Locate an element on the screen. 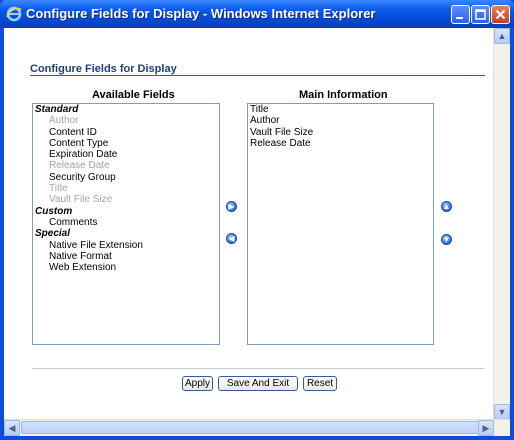  available-field-option: Expiration Date is located at coordinates (126, 154).